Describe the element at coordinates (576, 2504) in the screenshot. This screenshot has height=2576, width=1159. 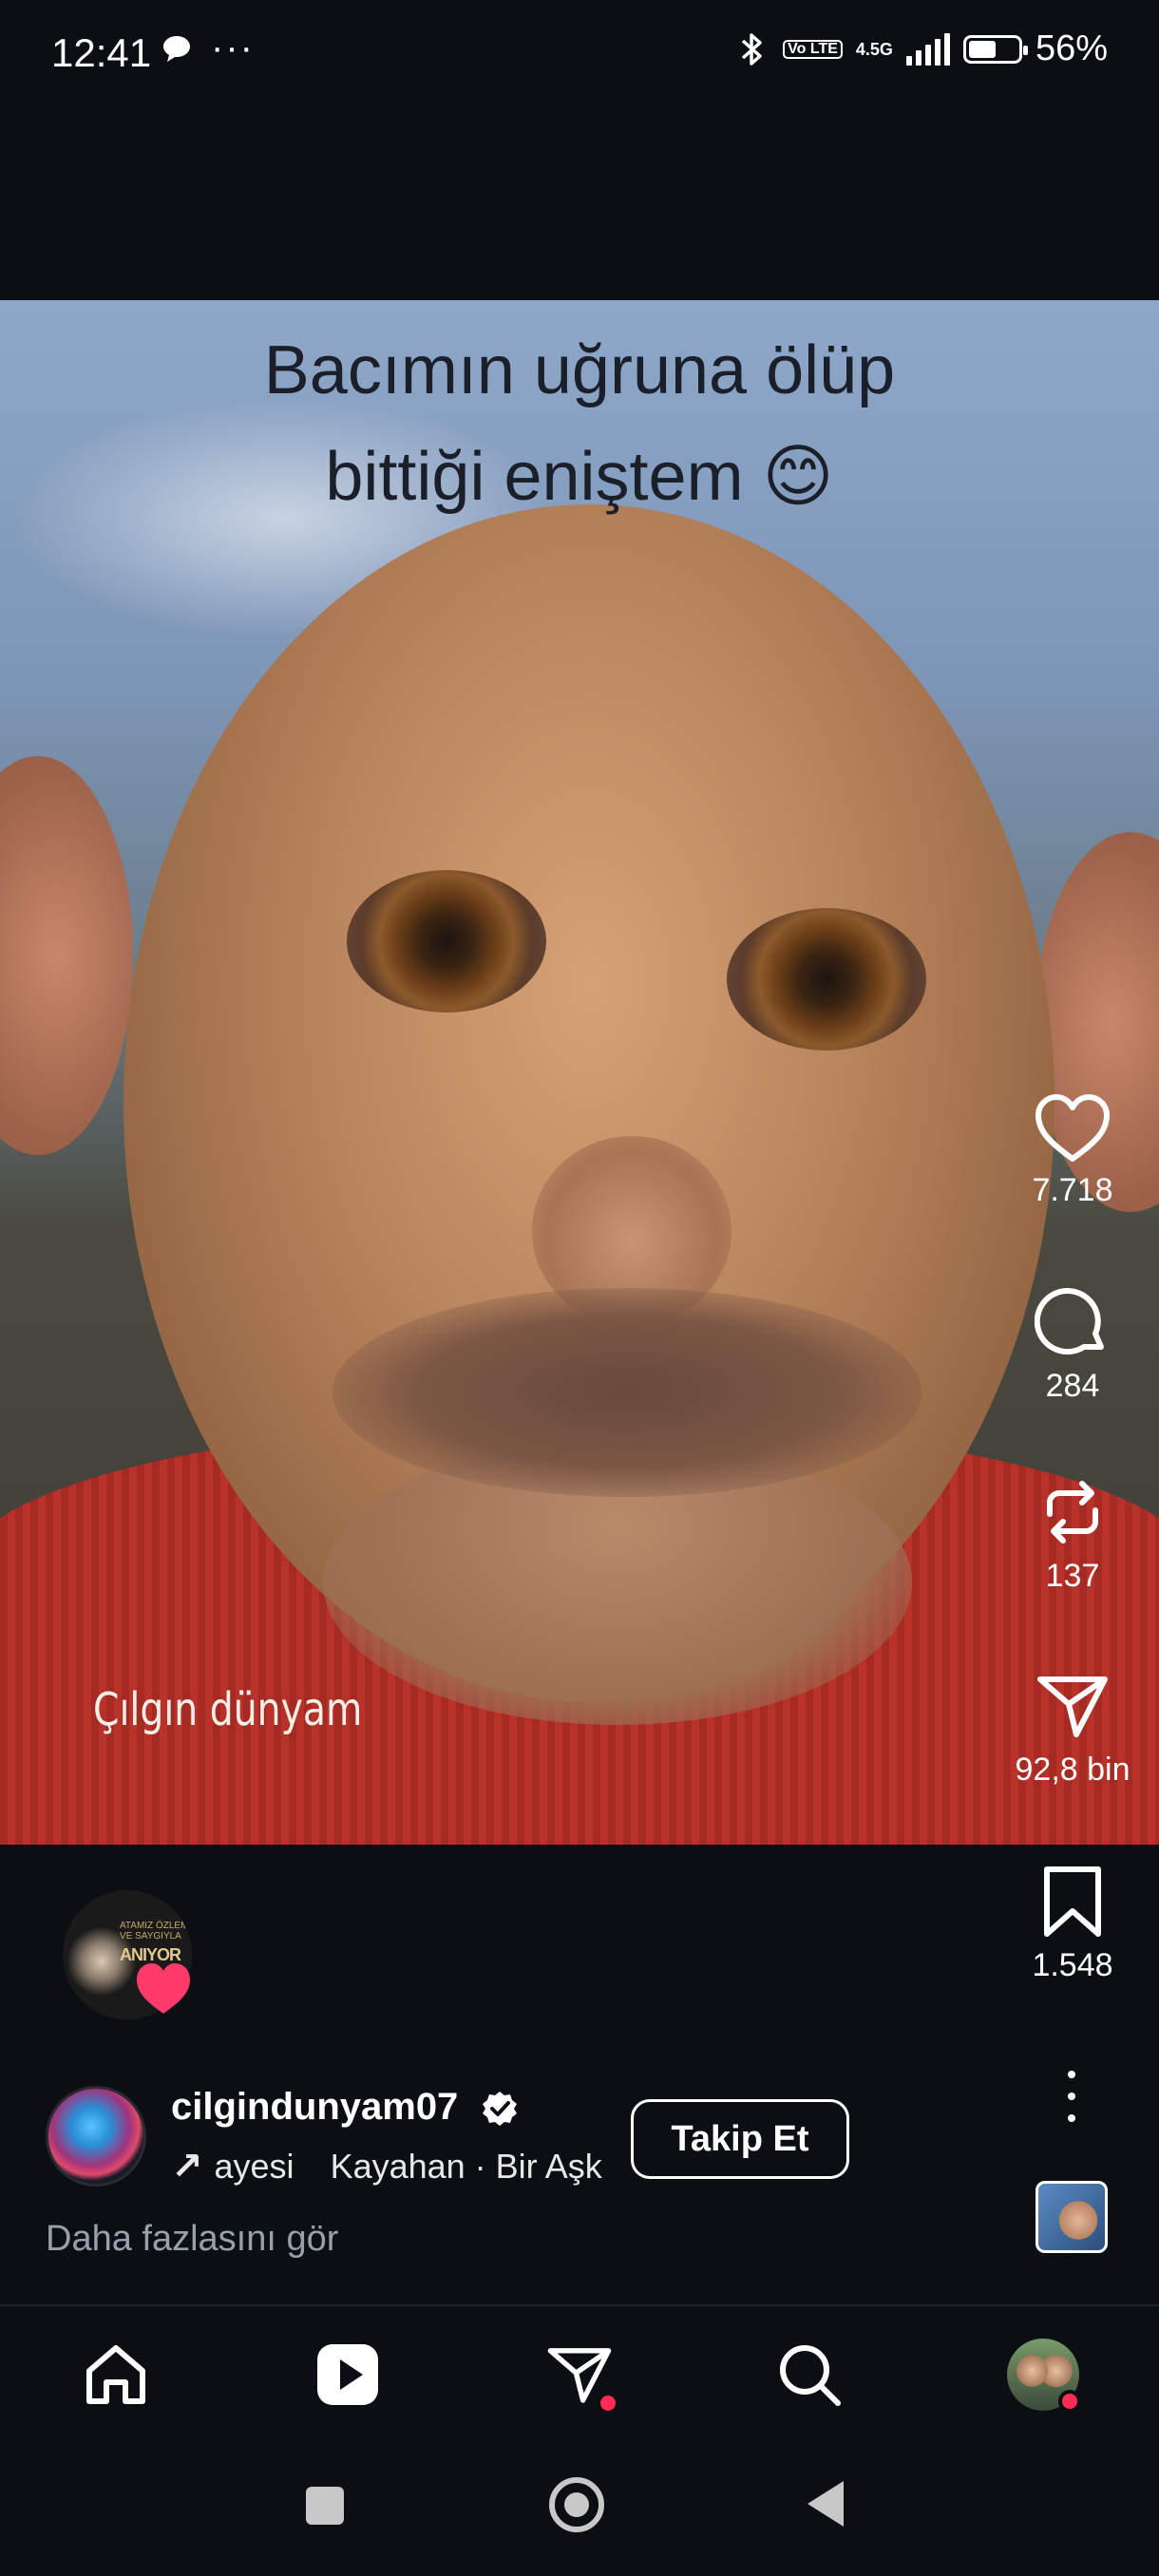
I see `home-button` at that location.